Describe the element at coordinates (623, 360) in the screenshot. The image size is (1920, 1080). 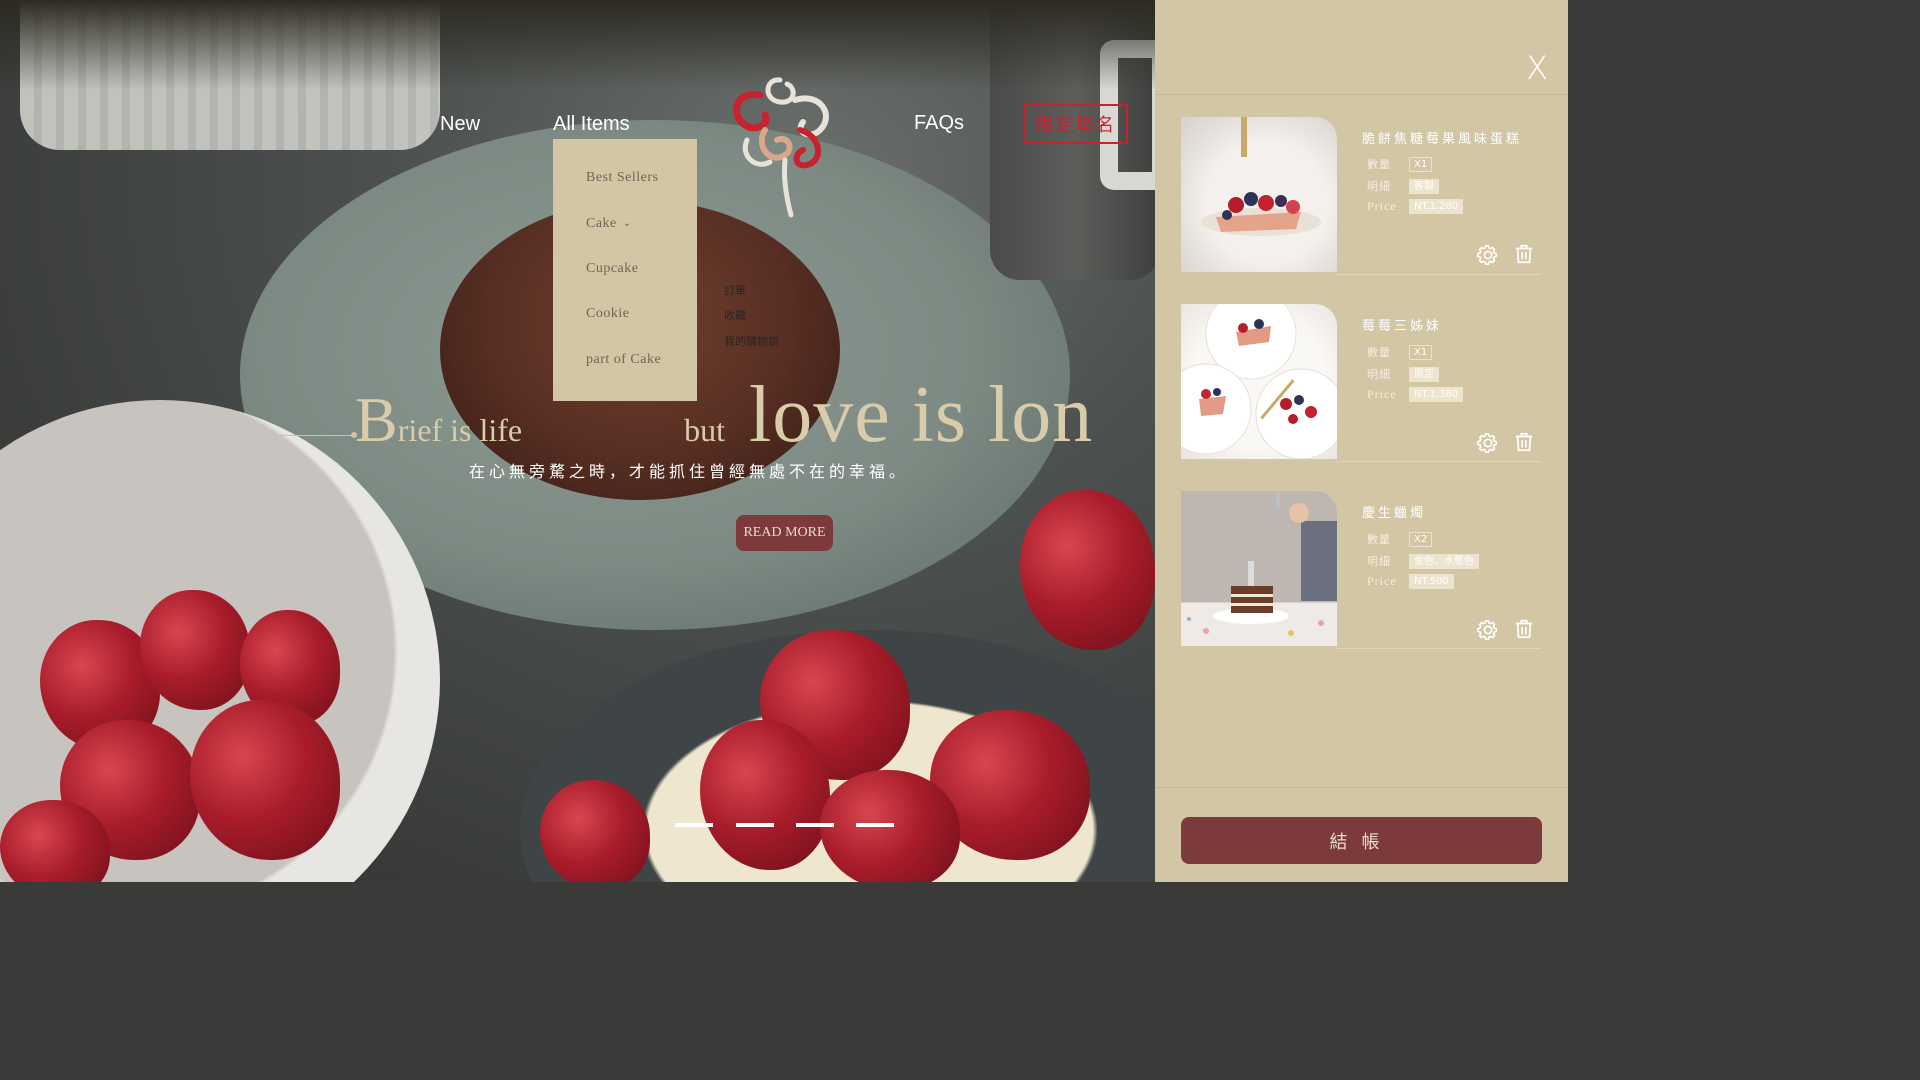
I see `dropdown-item-part-of-cake: part of Cake` at that location.